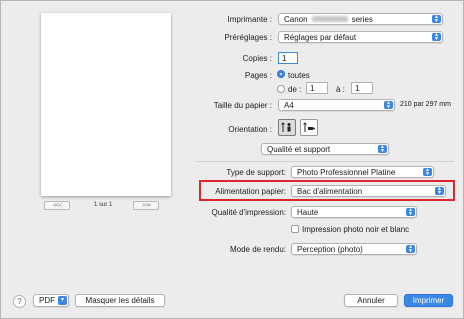 The height and width of the screenshot is (319, 464). What do you see at coordinates (354, 212) in the screenshot?
I see `print-quality-select: Haute ▲ ▼` at bounding box center [354, 212].